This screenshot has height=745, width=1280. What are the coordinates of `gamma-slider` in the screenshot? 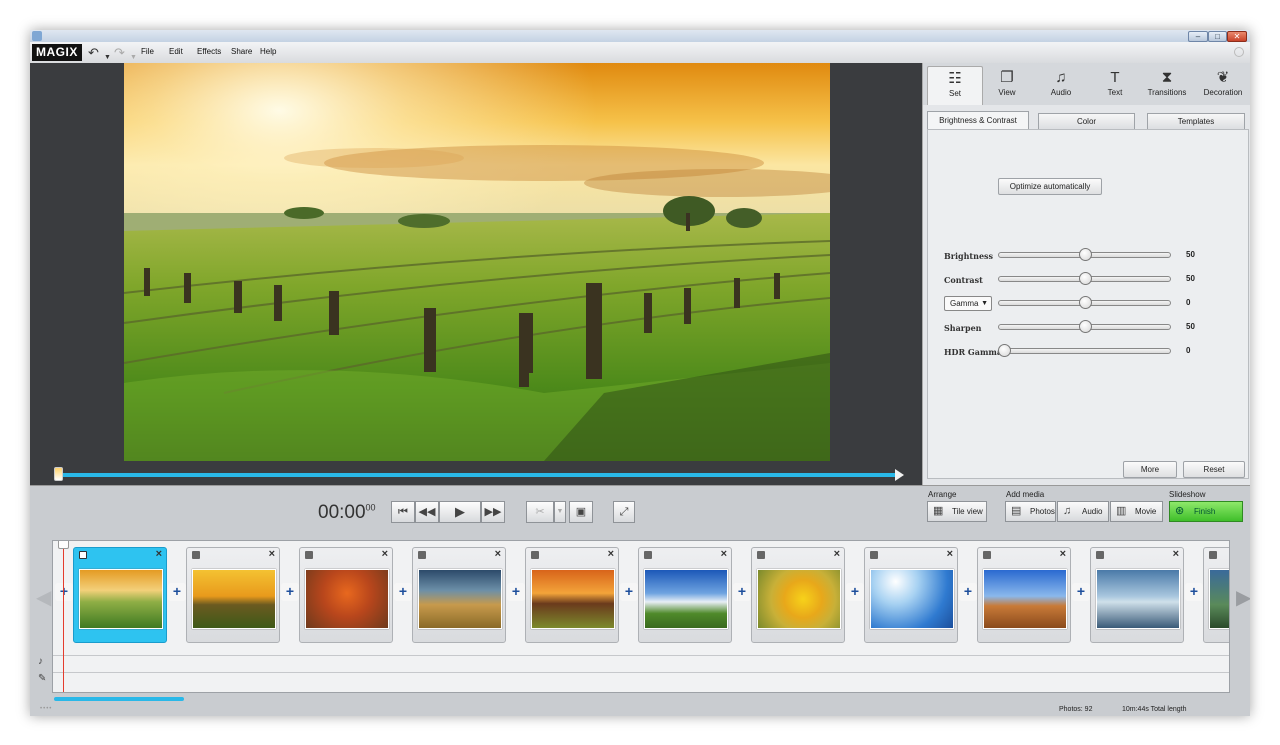 It's located at (1084, 302).